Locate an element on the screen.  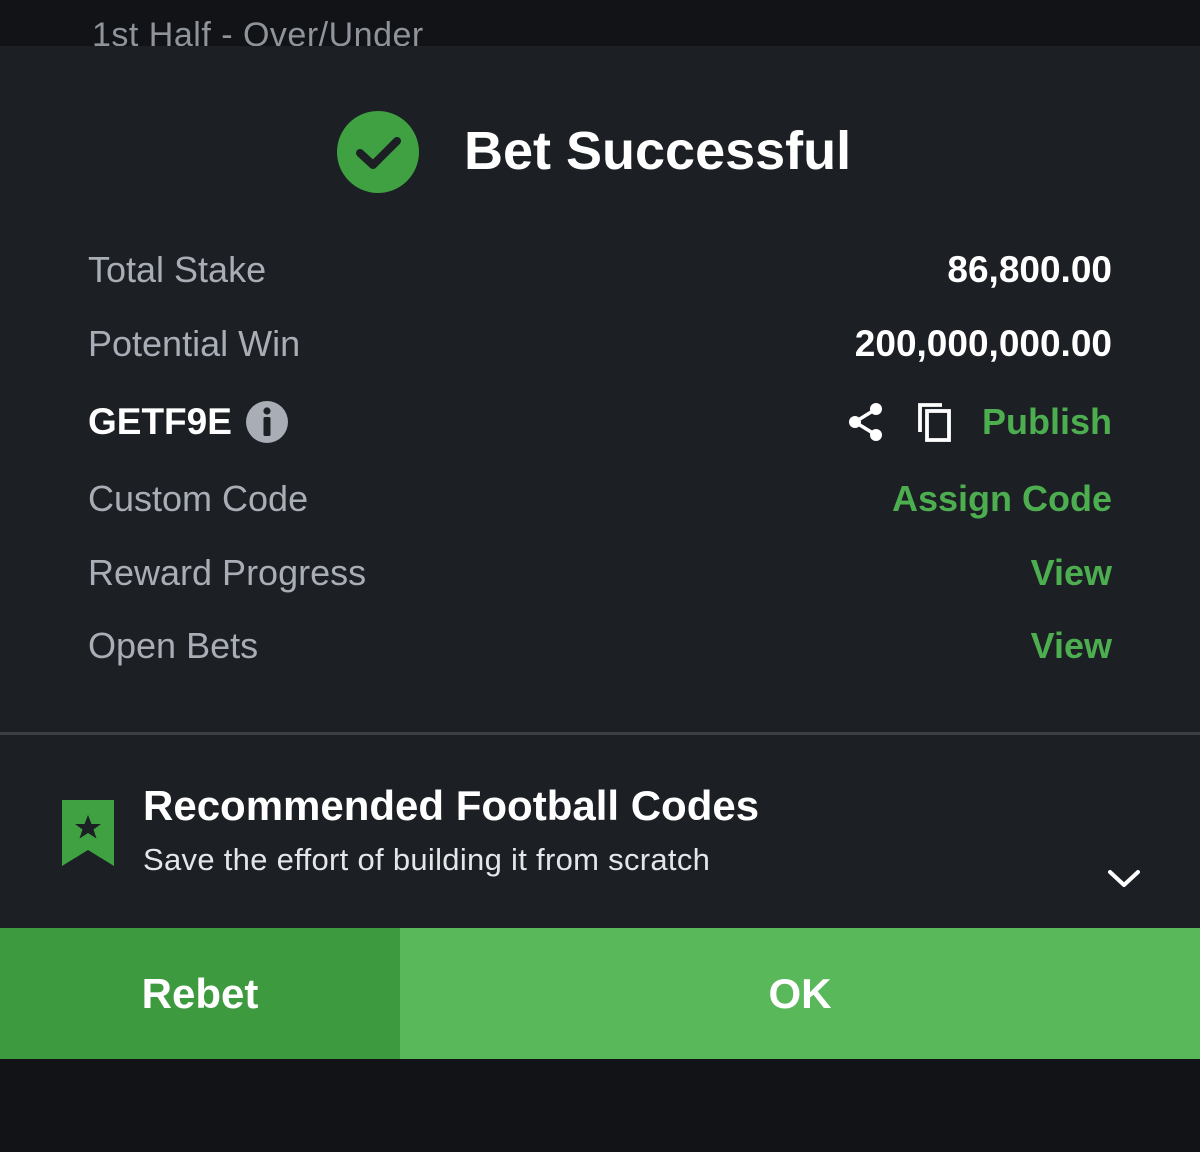
custom-code-label: Custom Code is located at coordinates (198, 498).